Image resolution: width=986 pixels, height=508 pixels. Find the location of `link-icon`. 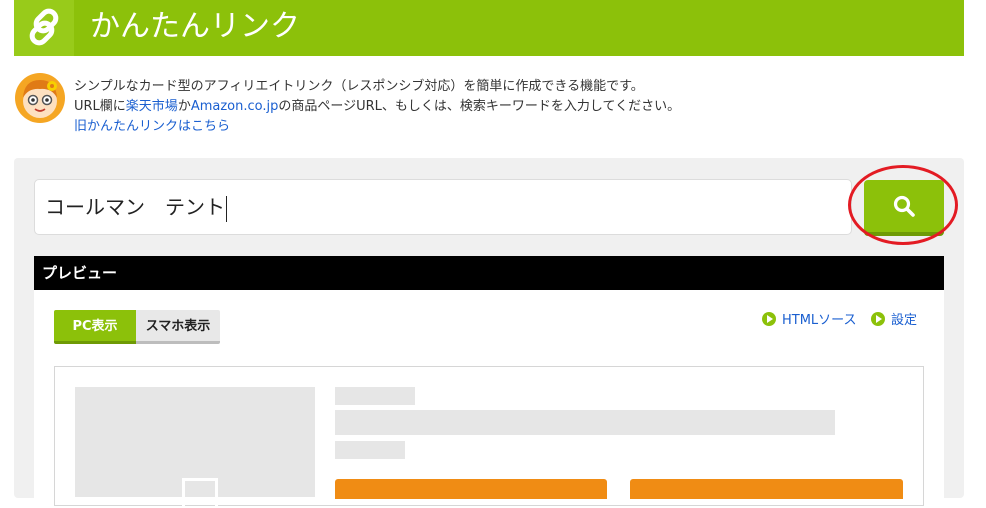

link-icon is located at coordinates (44, 27).